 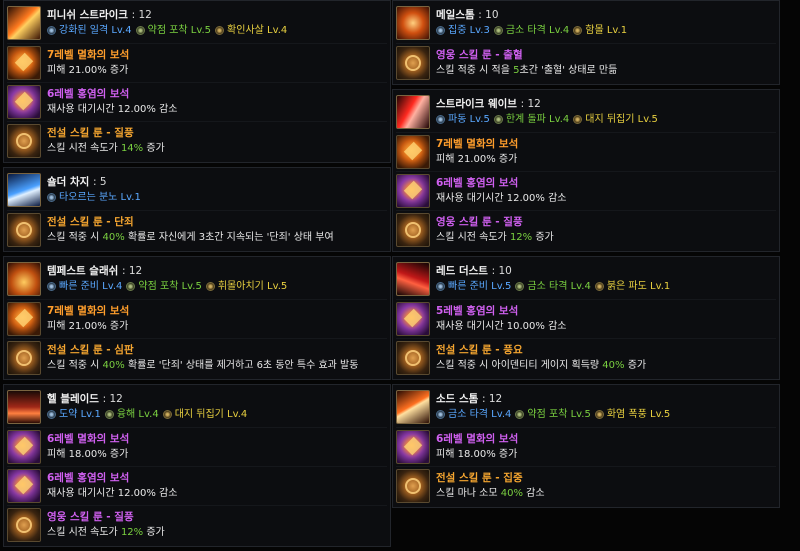 I want to click on tripod-item: 휘몰아치기 Lv.5, so click(x=246, y=286).